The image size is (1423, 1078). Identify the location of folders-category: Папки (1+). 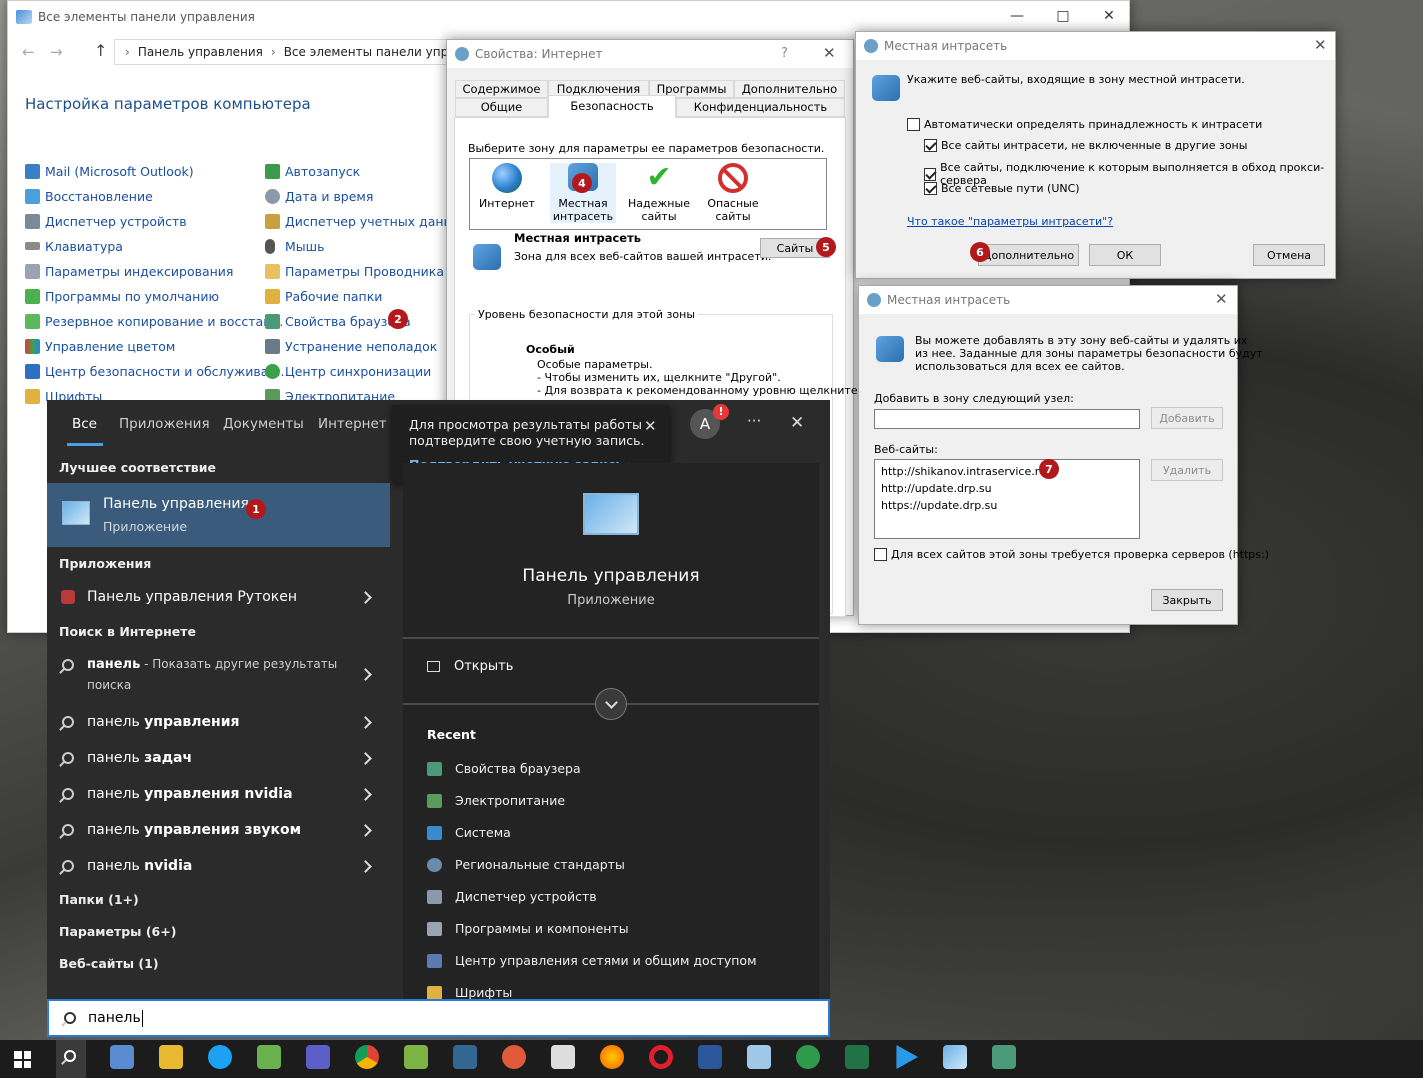
(99, 899).